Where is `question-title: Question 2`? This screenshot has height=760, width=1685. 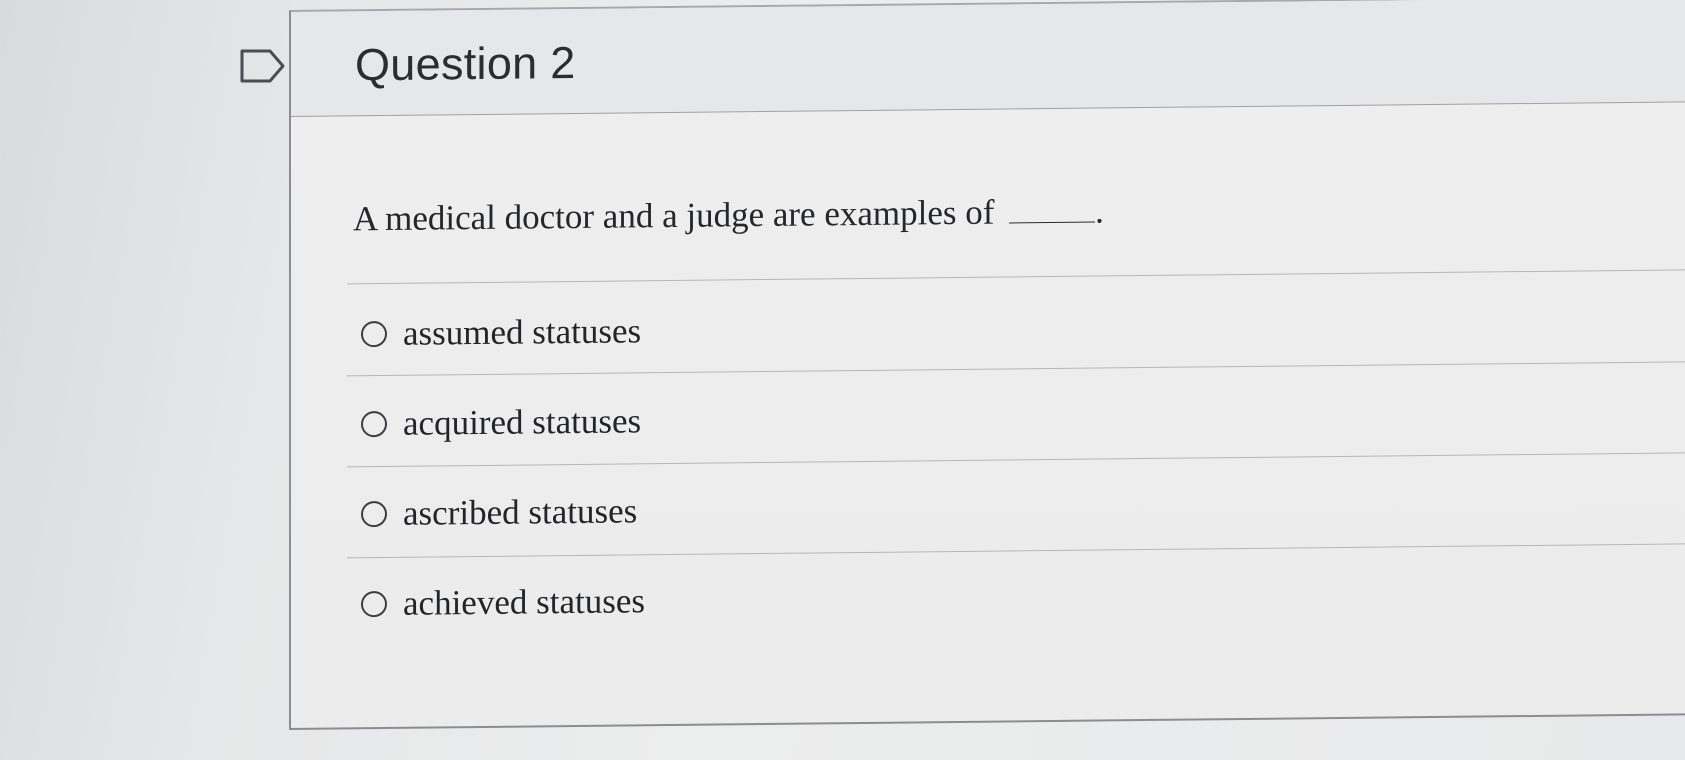
question-title: Question 2 is located at coordinates (465, 63).